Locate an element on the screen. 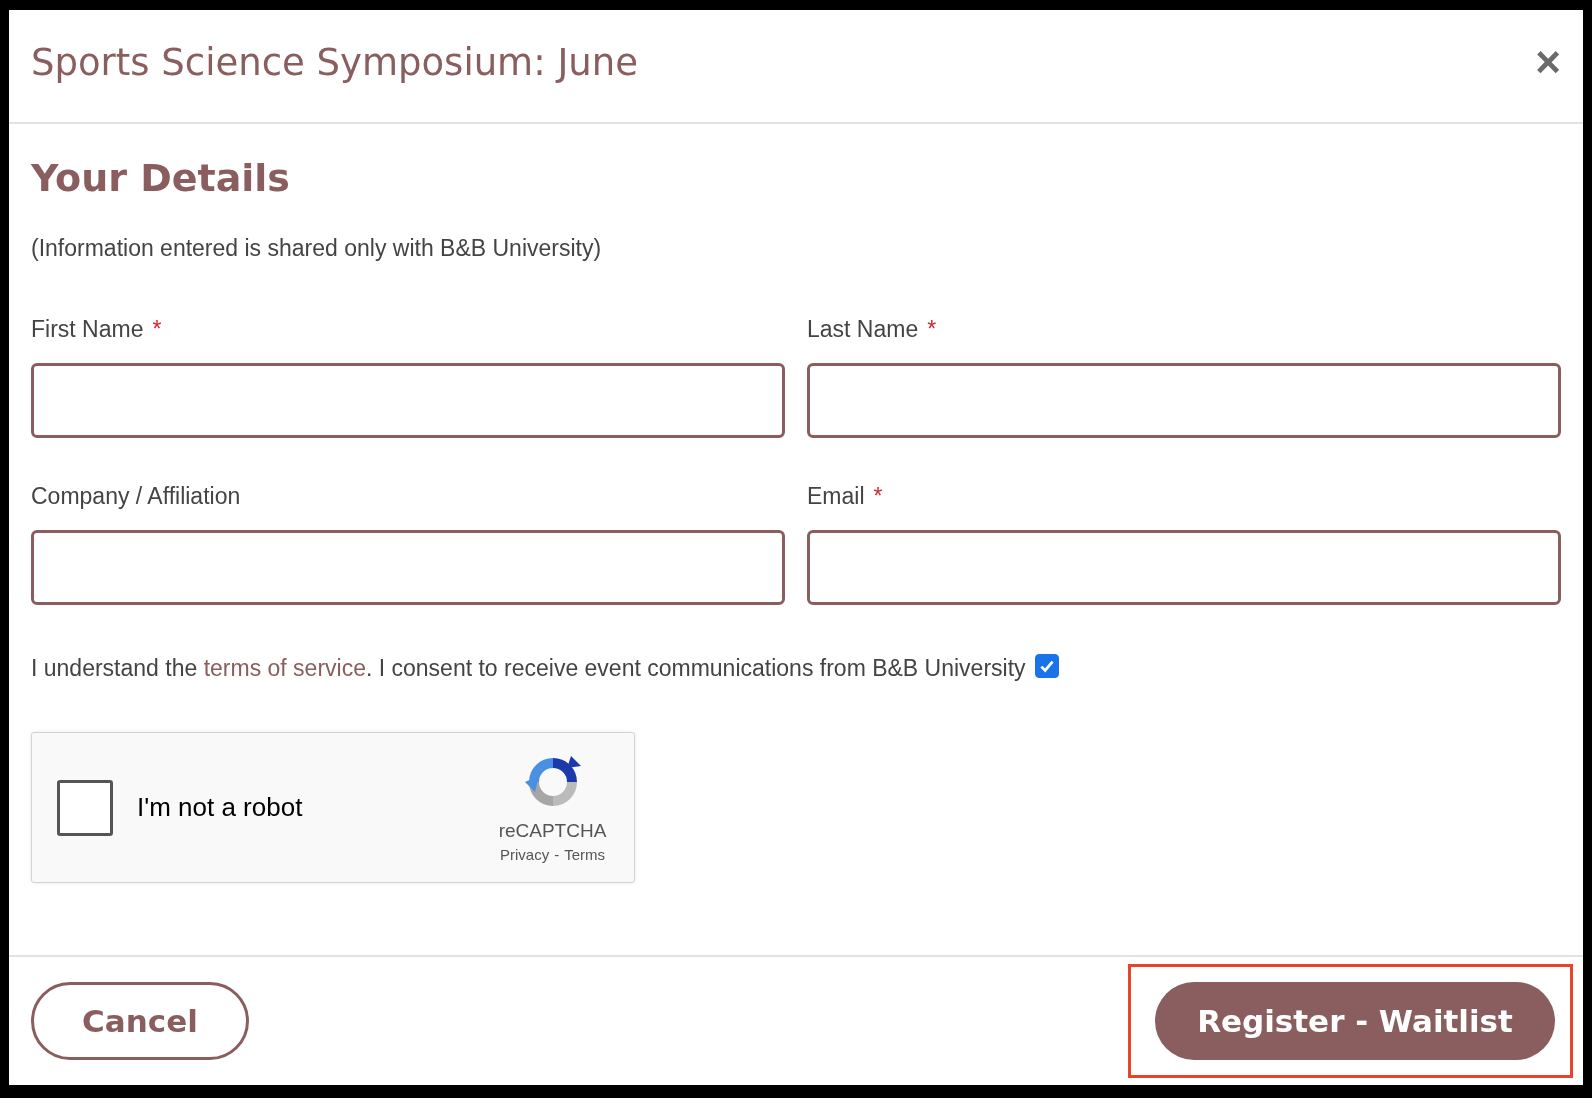 The width and height of the screenshot is (1592, 1098). terms-link: Terms is located at coordinates (584, 854).